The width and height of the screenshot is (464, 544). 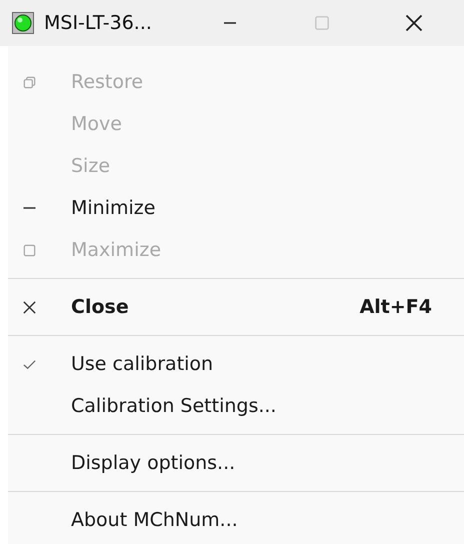 I want to click on maximize-icon, so click(x=29, y=250).